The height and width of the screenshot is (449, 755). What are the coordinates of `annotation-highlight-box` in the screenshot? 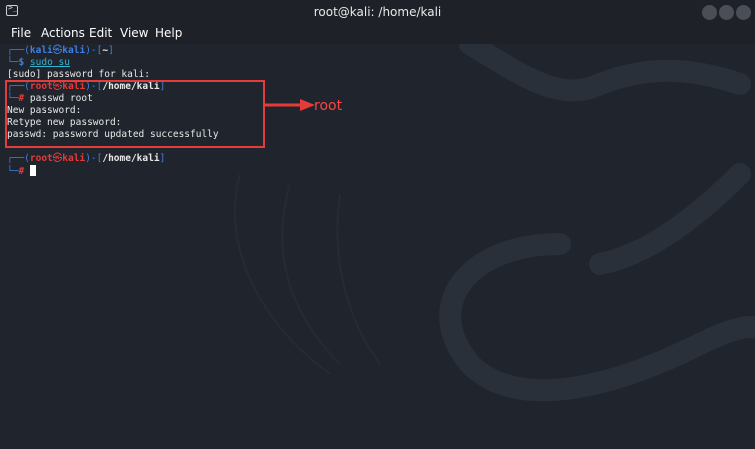 It's located at (135, 114).